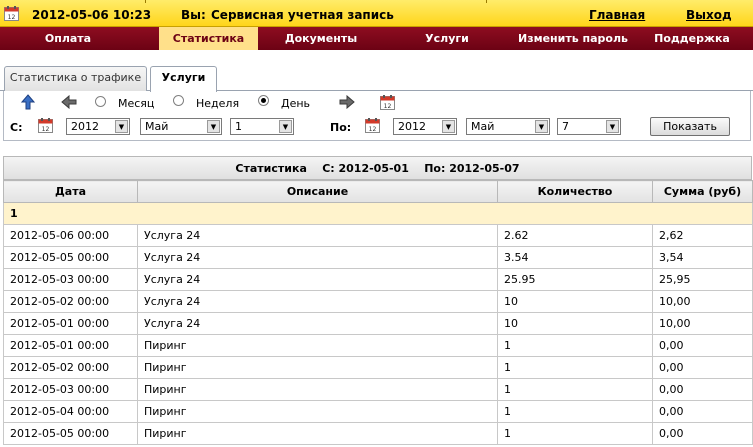 The width and height of the screenshot is (753, 447). Describe the element at coordinates (425, 126) in the screenshot. I see `to-year-select: 2012 ▼` at that location.